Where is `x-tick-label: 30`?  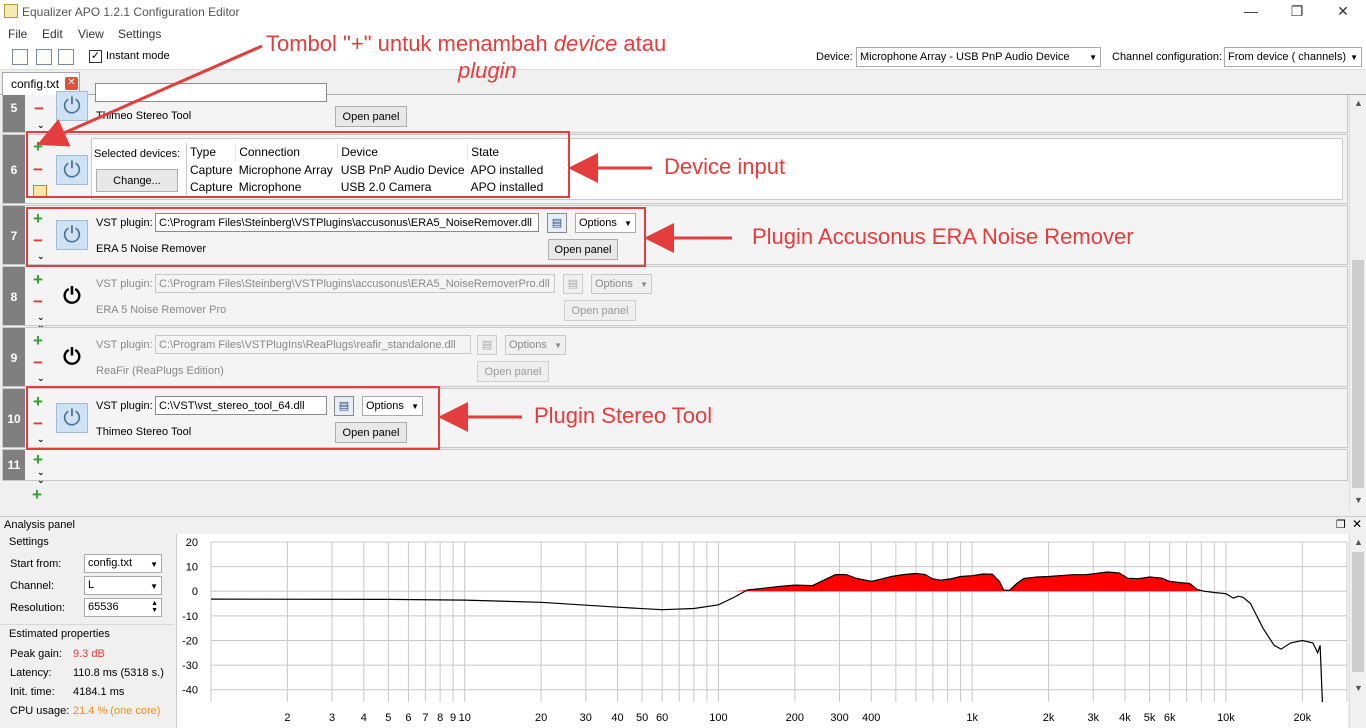
x-tick-label: 30 is located at coordinates (586, 718).